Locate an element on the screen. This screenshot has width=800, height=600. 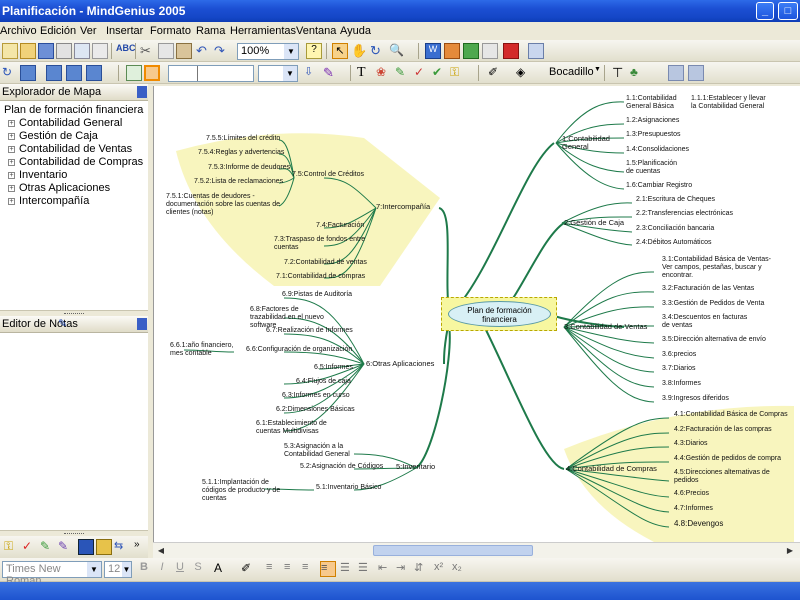
scroll-right-icon: ▶ is located at coordinates (790, 550).